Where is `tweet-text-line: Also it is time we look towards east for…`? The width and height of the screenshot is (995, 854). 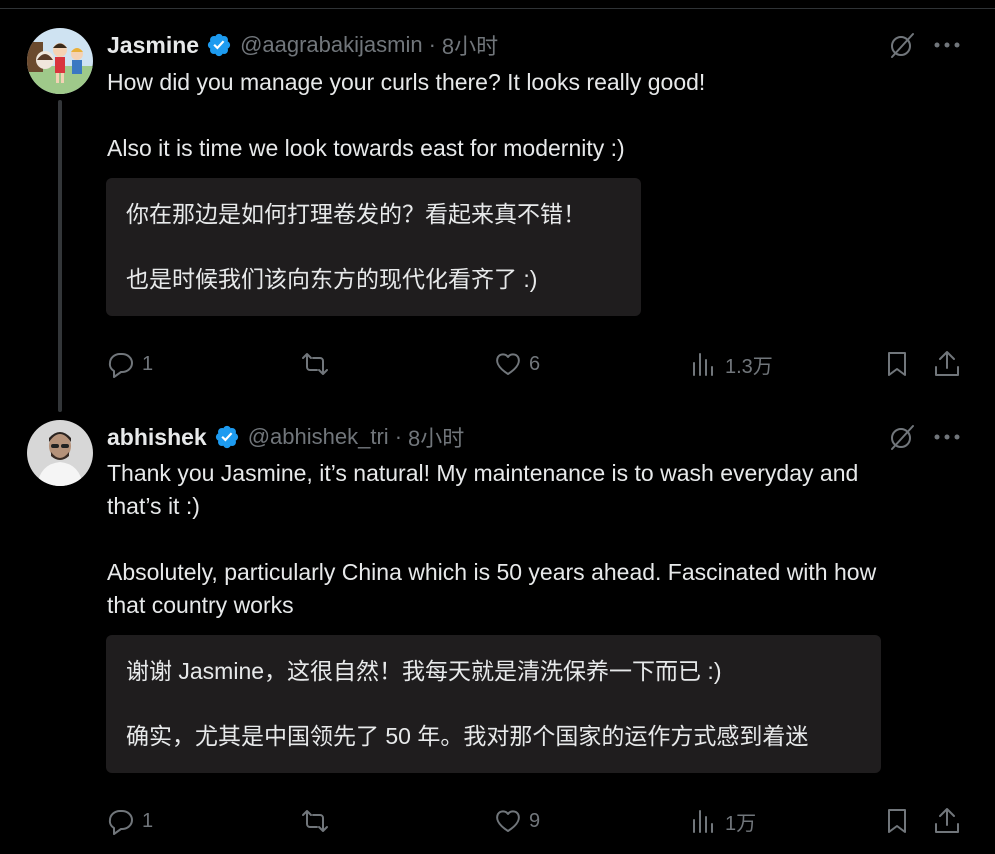
tweet-text-line: Also it is time we look towards east for… is located at coordinates (366, 148).